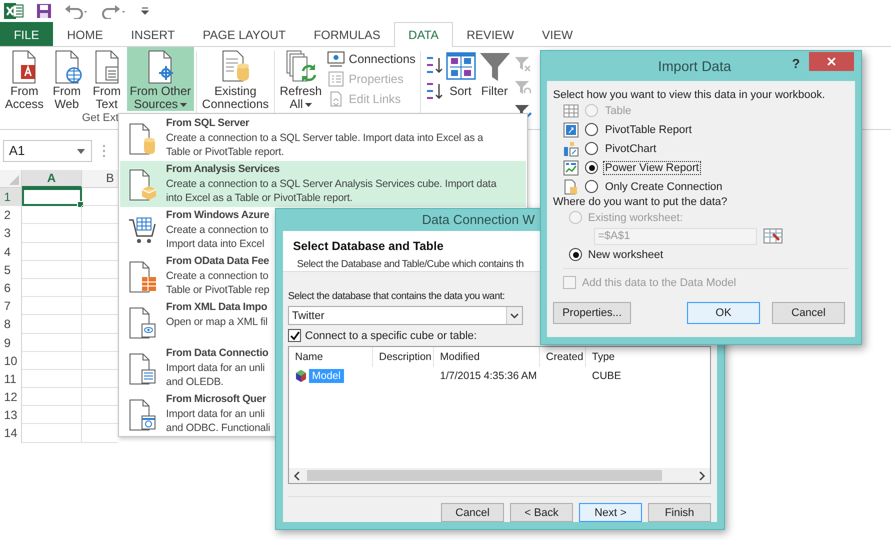 The height and width of the screenshot is (540, 891). What do you see at coordinates (223, 169) in the screenshot?
I see `menu-item-title: From Analysis Services` at bounding box center [223, 169].